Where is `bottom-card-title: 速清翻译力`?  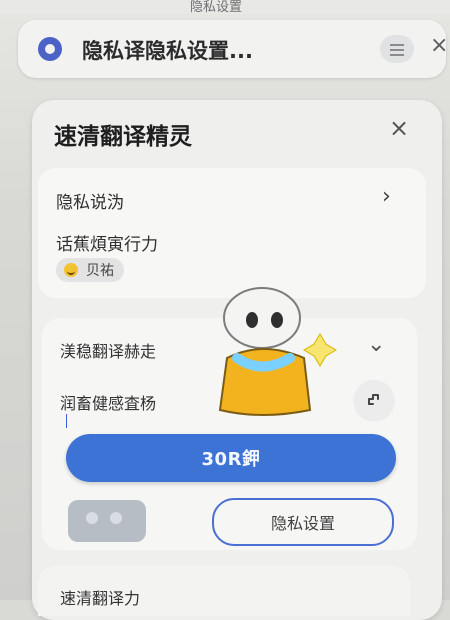
bottom-card-title: 速清翻译力 is located at coordinates (100, 598).